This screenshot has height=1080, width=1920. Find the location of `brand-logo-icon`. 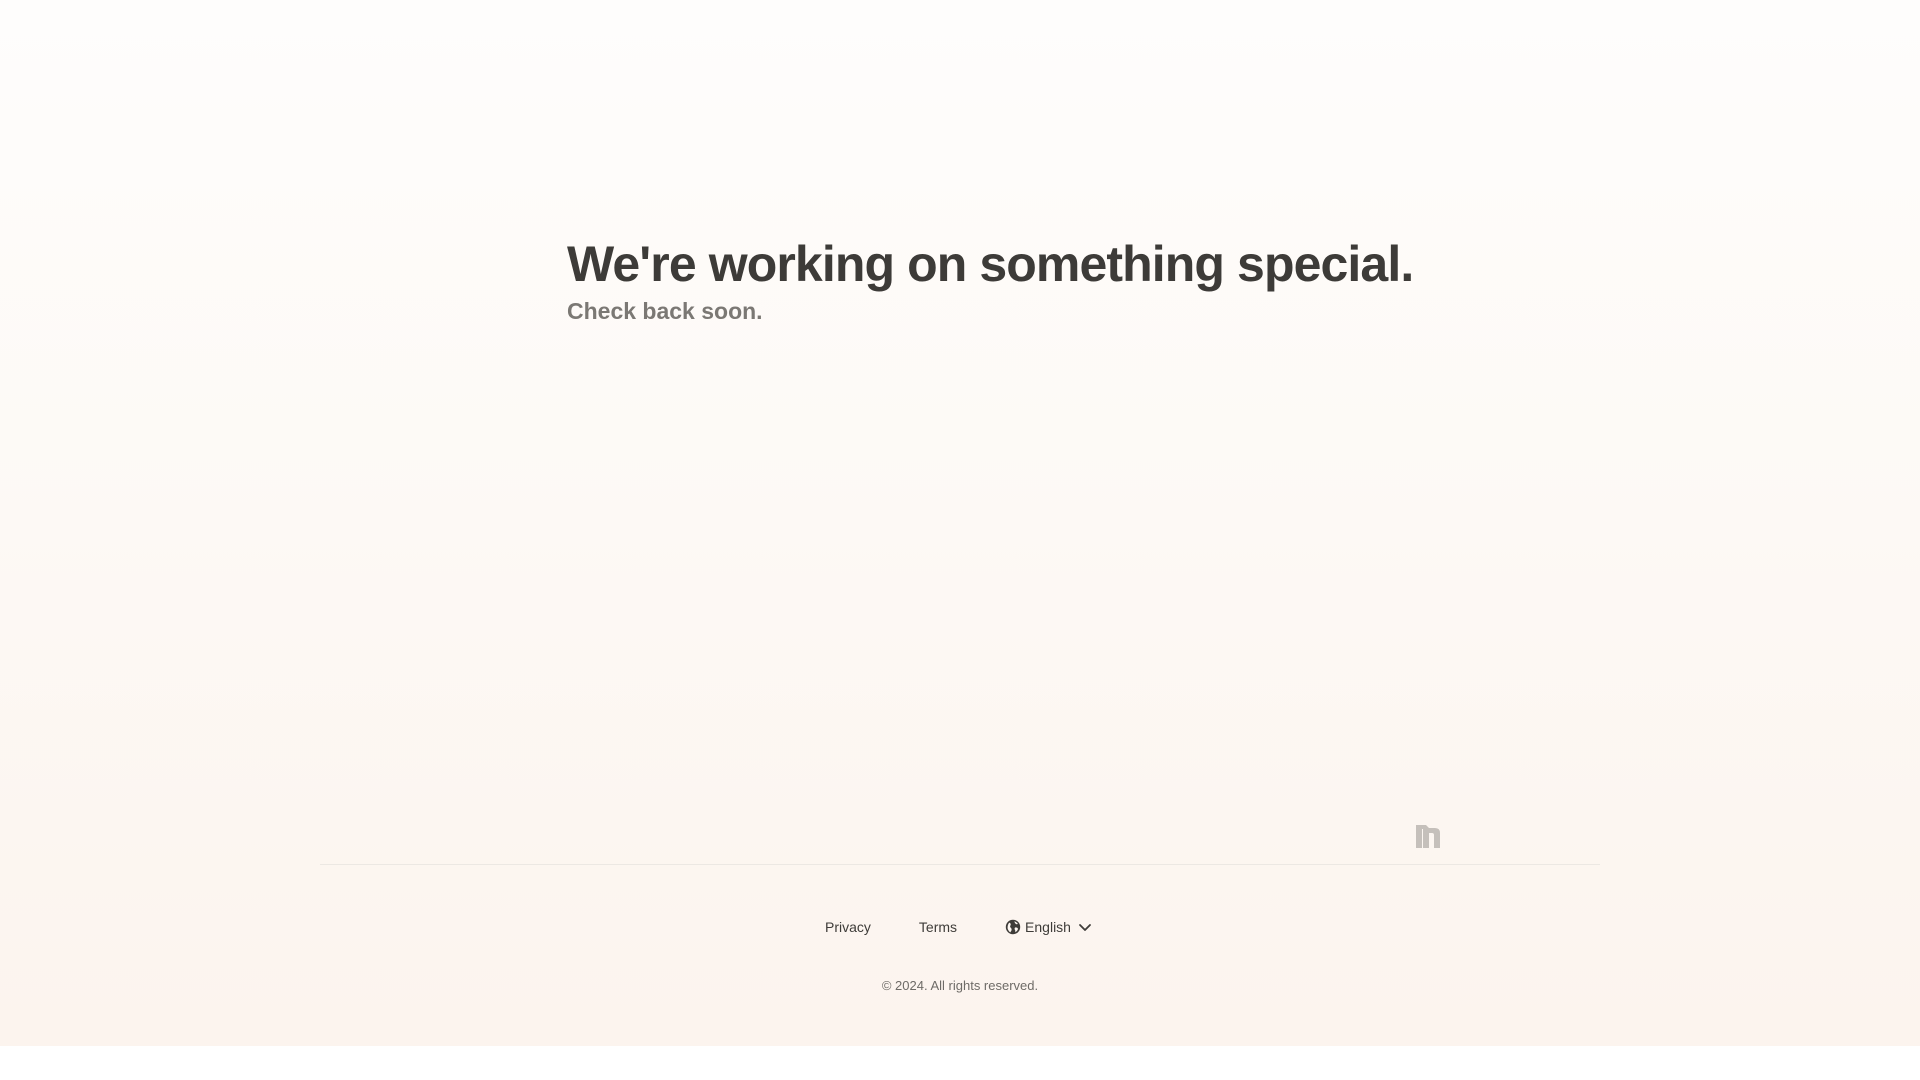

brand-logo-icon is located at coordinates (1428, 836).